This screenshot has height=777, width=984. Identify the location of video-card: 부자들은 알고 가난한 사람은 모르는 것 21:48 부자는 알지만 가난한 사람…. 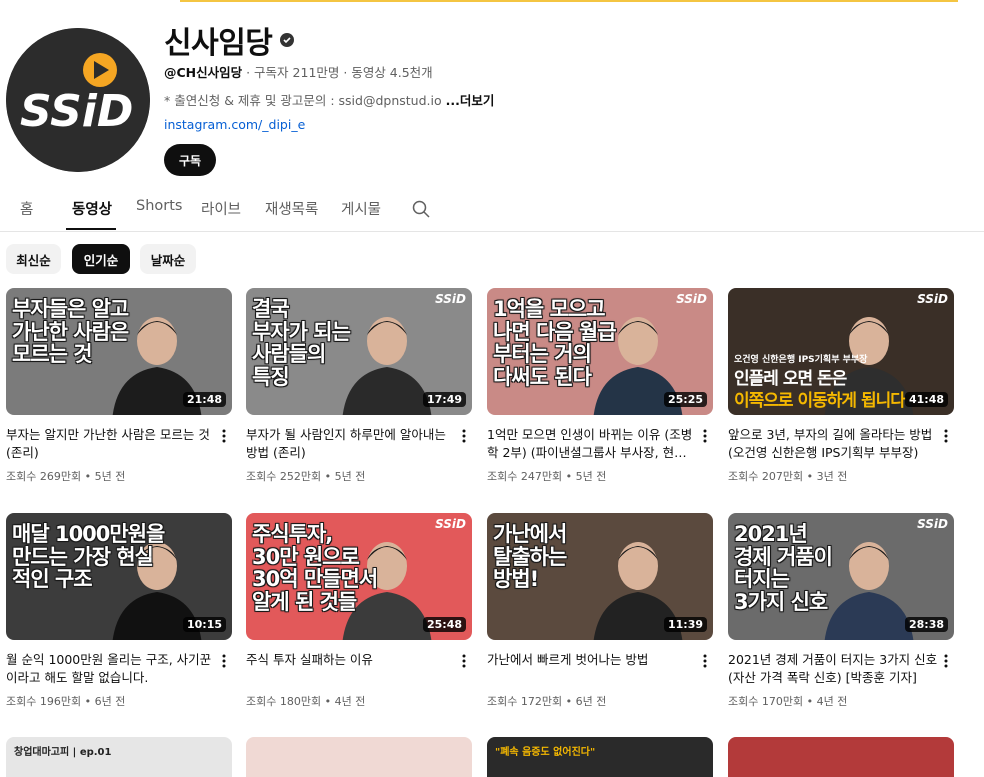
(122, 385).